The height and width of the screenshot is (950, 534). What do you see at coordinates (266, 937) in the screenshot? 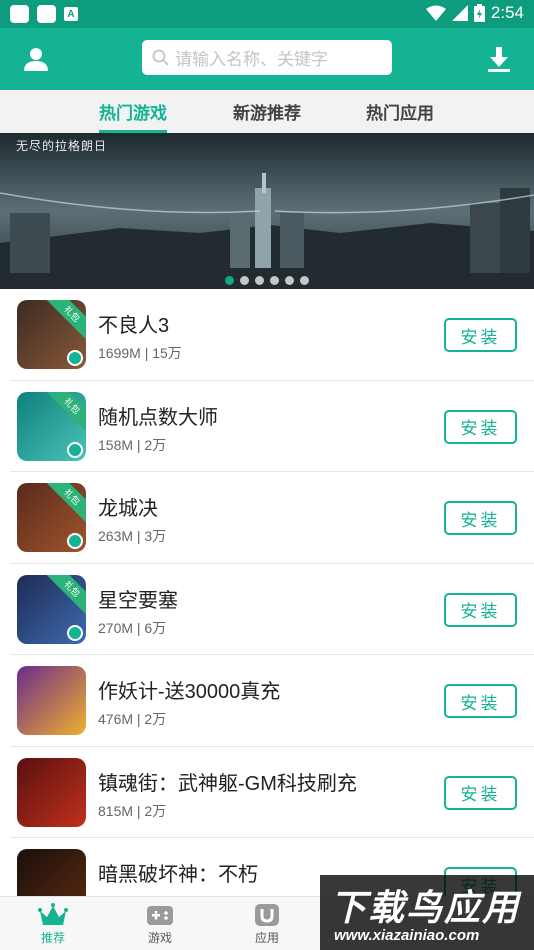
I see `nav-label: 应用` at bounding box center [266, 937].